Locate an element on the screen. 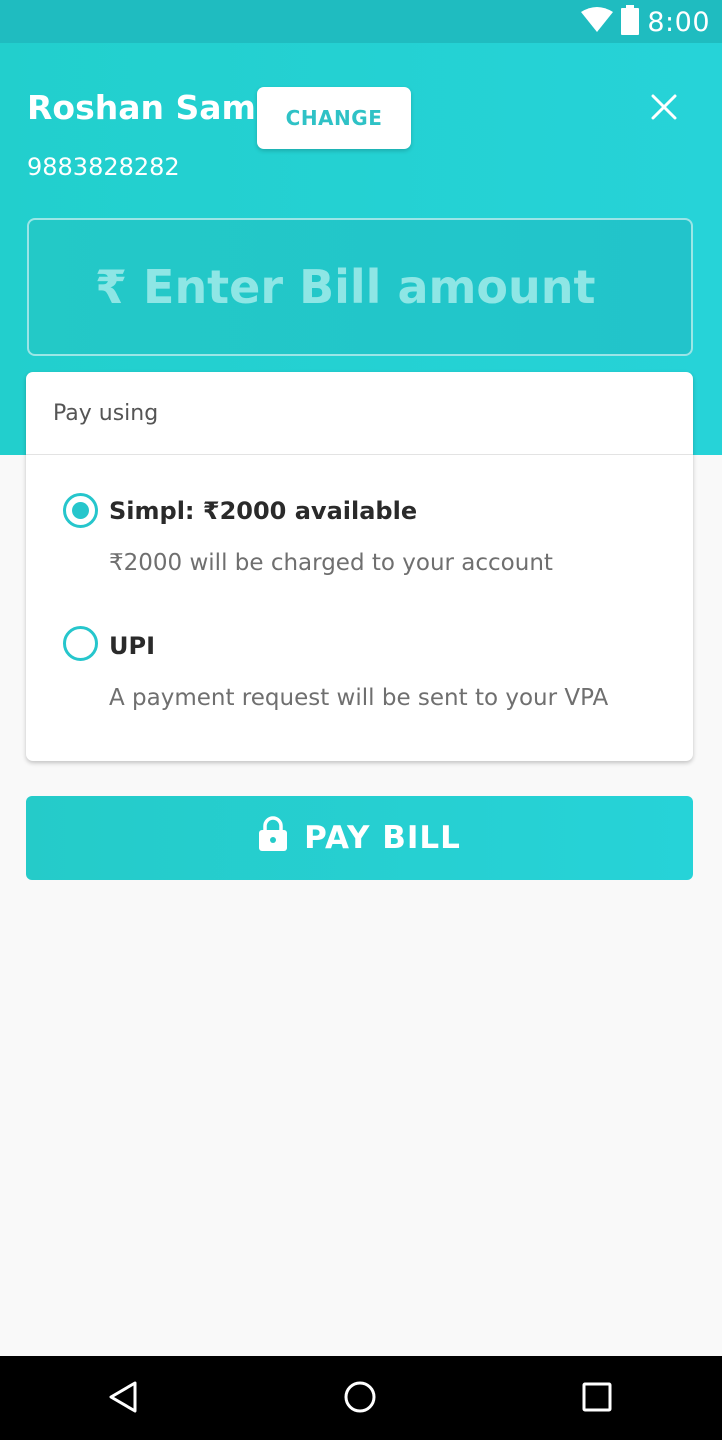 The height and width of the screenshot is (1440, 722). recents-icon is located at coordinates (597, 1398).